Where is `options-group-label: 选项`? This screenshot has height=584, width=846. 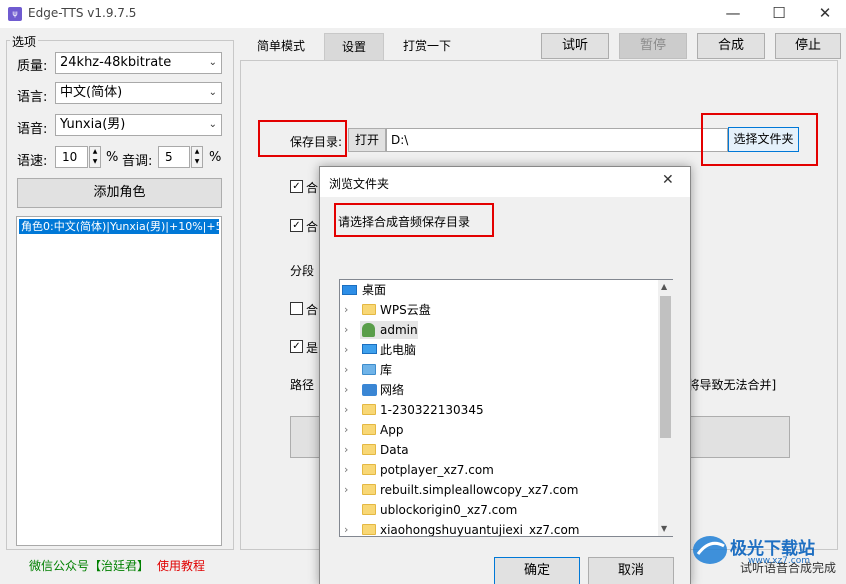
options-group-label: 选项 is located at coordinates (24, 41).